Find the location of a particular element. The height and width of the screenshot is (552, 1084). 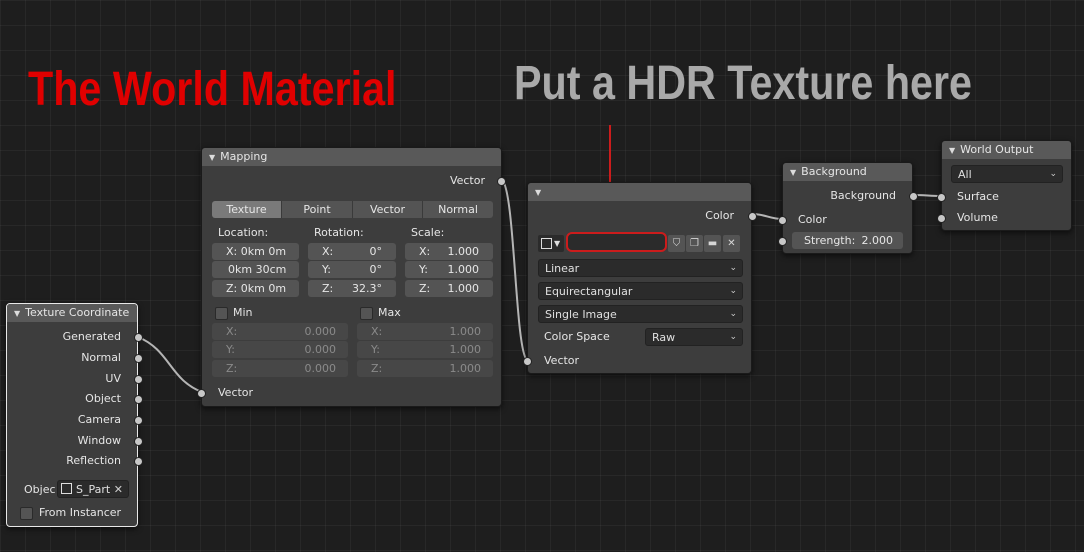

socket-strength-in is located at coordinates (782, 241).